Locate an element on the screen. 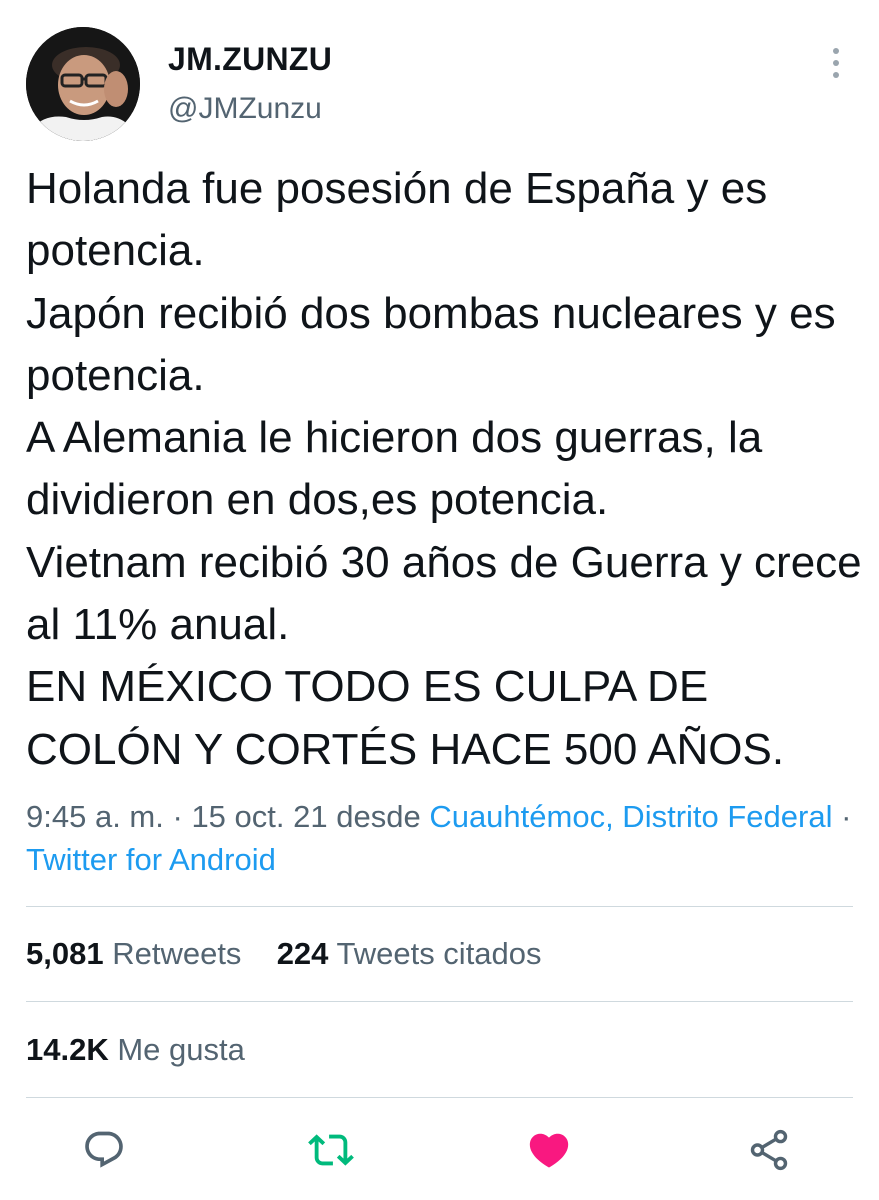  quotes-count: 224 is located at coordinates (302, 953).